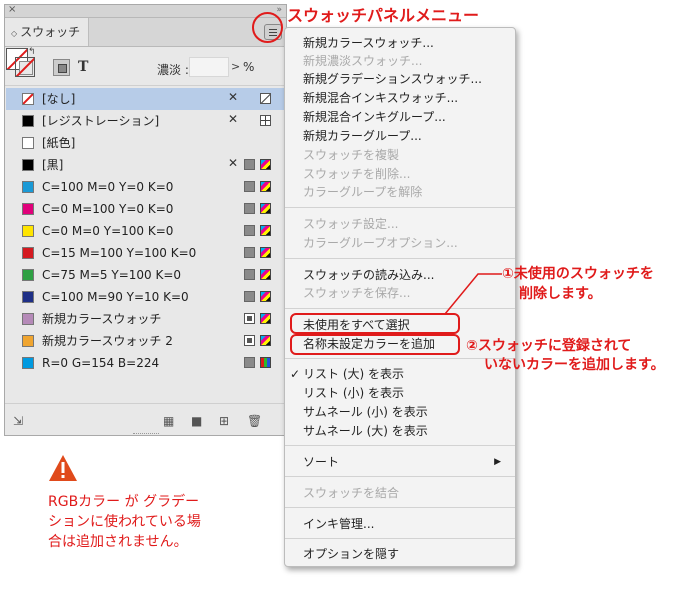 This screenshot has width=698, height=589. I want to click on swatch-row: 新規カラースウォッチ 2, so click(145, 341).